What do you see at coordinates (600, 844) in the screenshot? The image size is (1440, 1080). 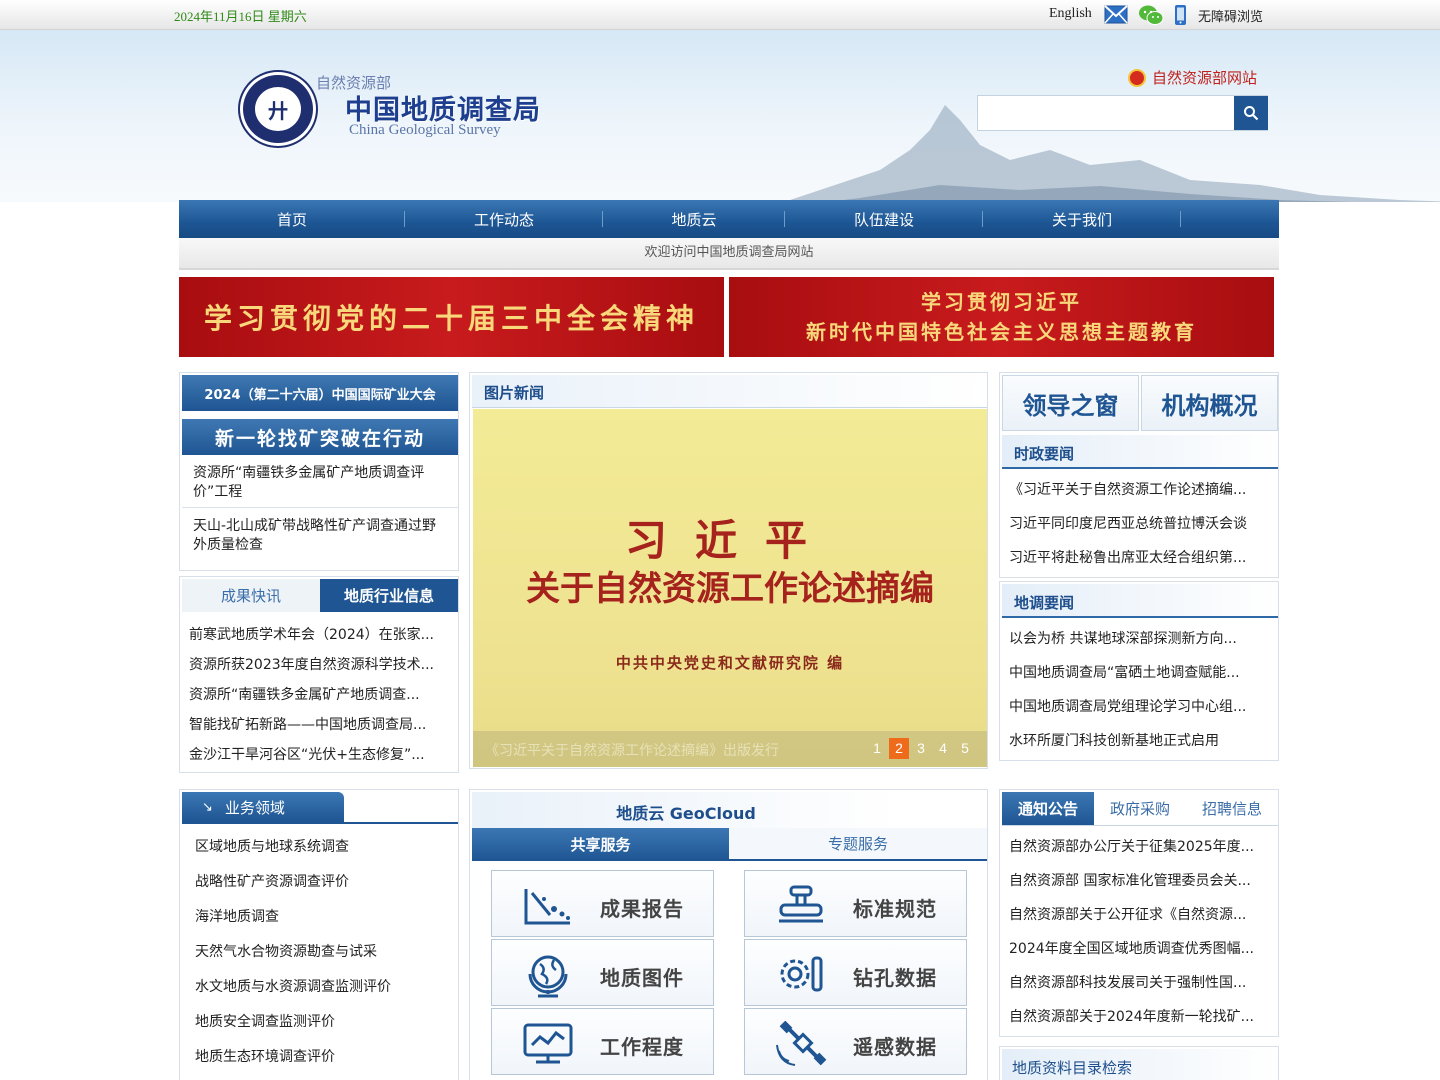 I see `tab-shared-services: 共享服务` at bounding box center [600, 844].